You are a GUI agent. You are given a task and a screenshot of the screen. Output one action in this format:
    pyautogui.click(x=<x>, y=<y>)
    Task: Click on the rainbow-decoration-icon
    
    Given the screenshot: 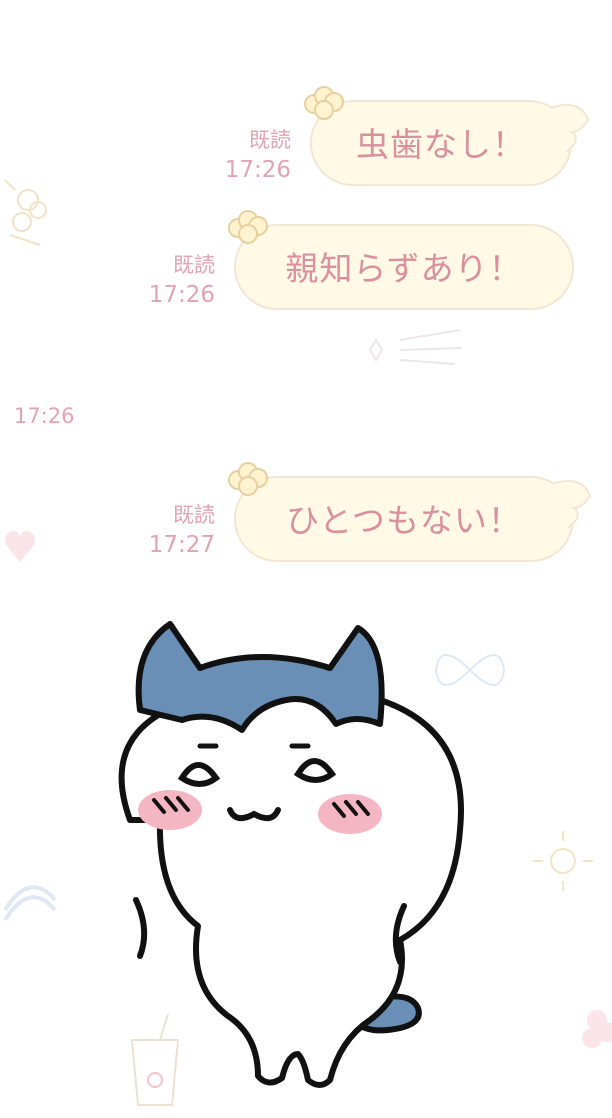 What is the action you would take?
    pyautogui.click(x=30, y=903)
    